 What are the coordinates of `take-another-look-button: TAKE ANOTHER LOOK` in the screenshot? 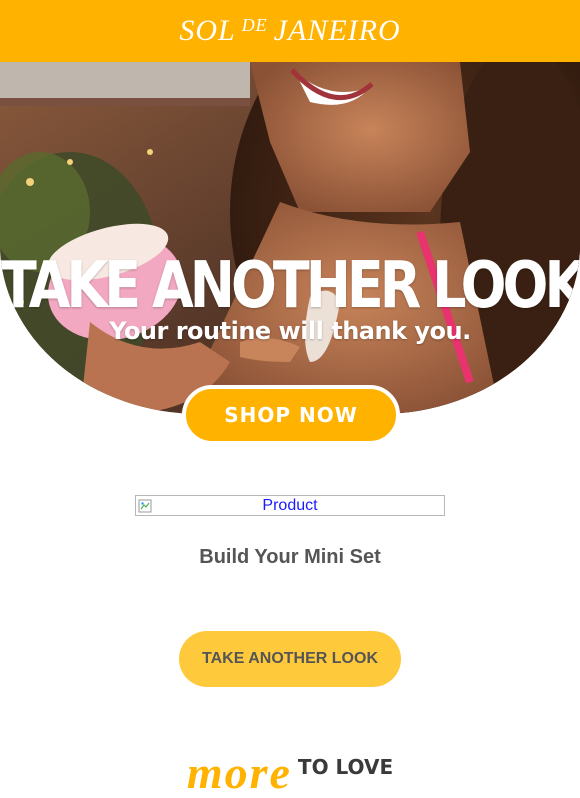 It's located at (290, 659).